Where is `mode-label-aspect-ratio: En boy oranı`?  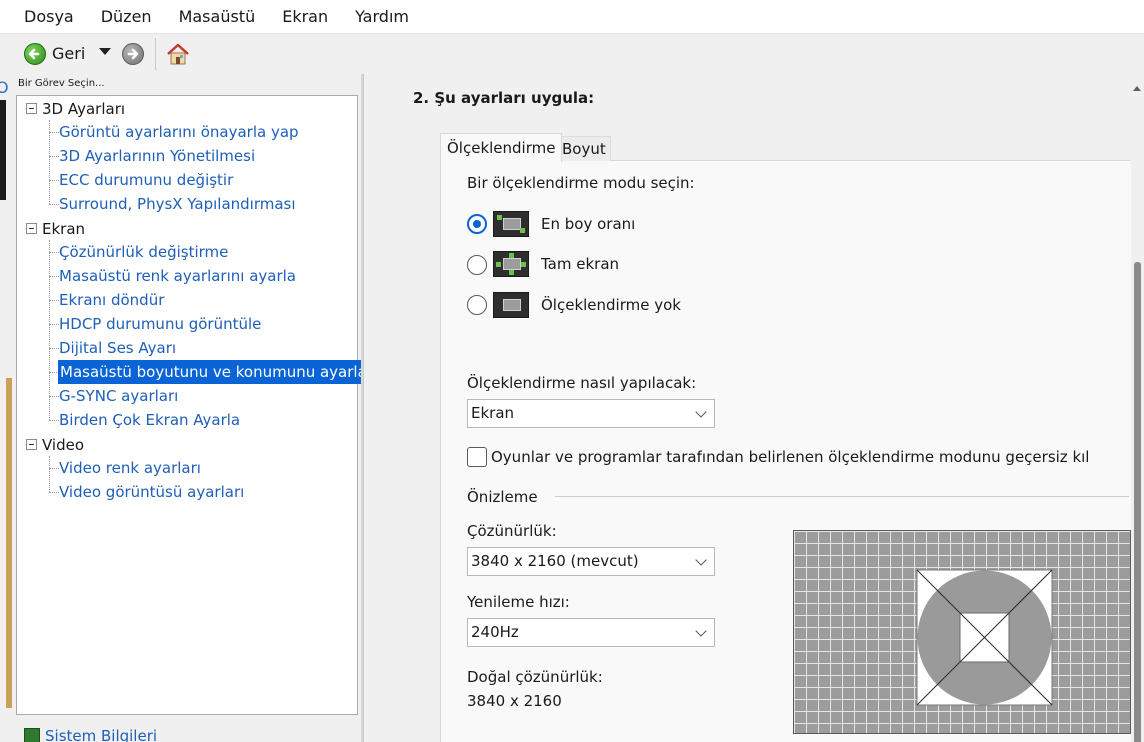
mode-label-aspect-ratio: En boy oranı is located at coordinates (588, 224).